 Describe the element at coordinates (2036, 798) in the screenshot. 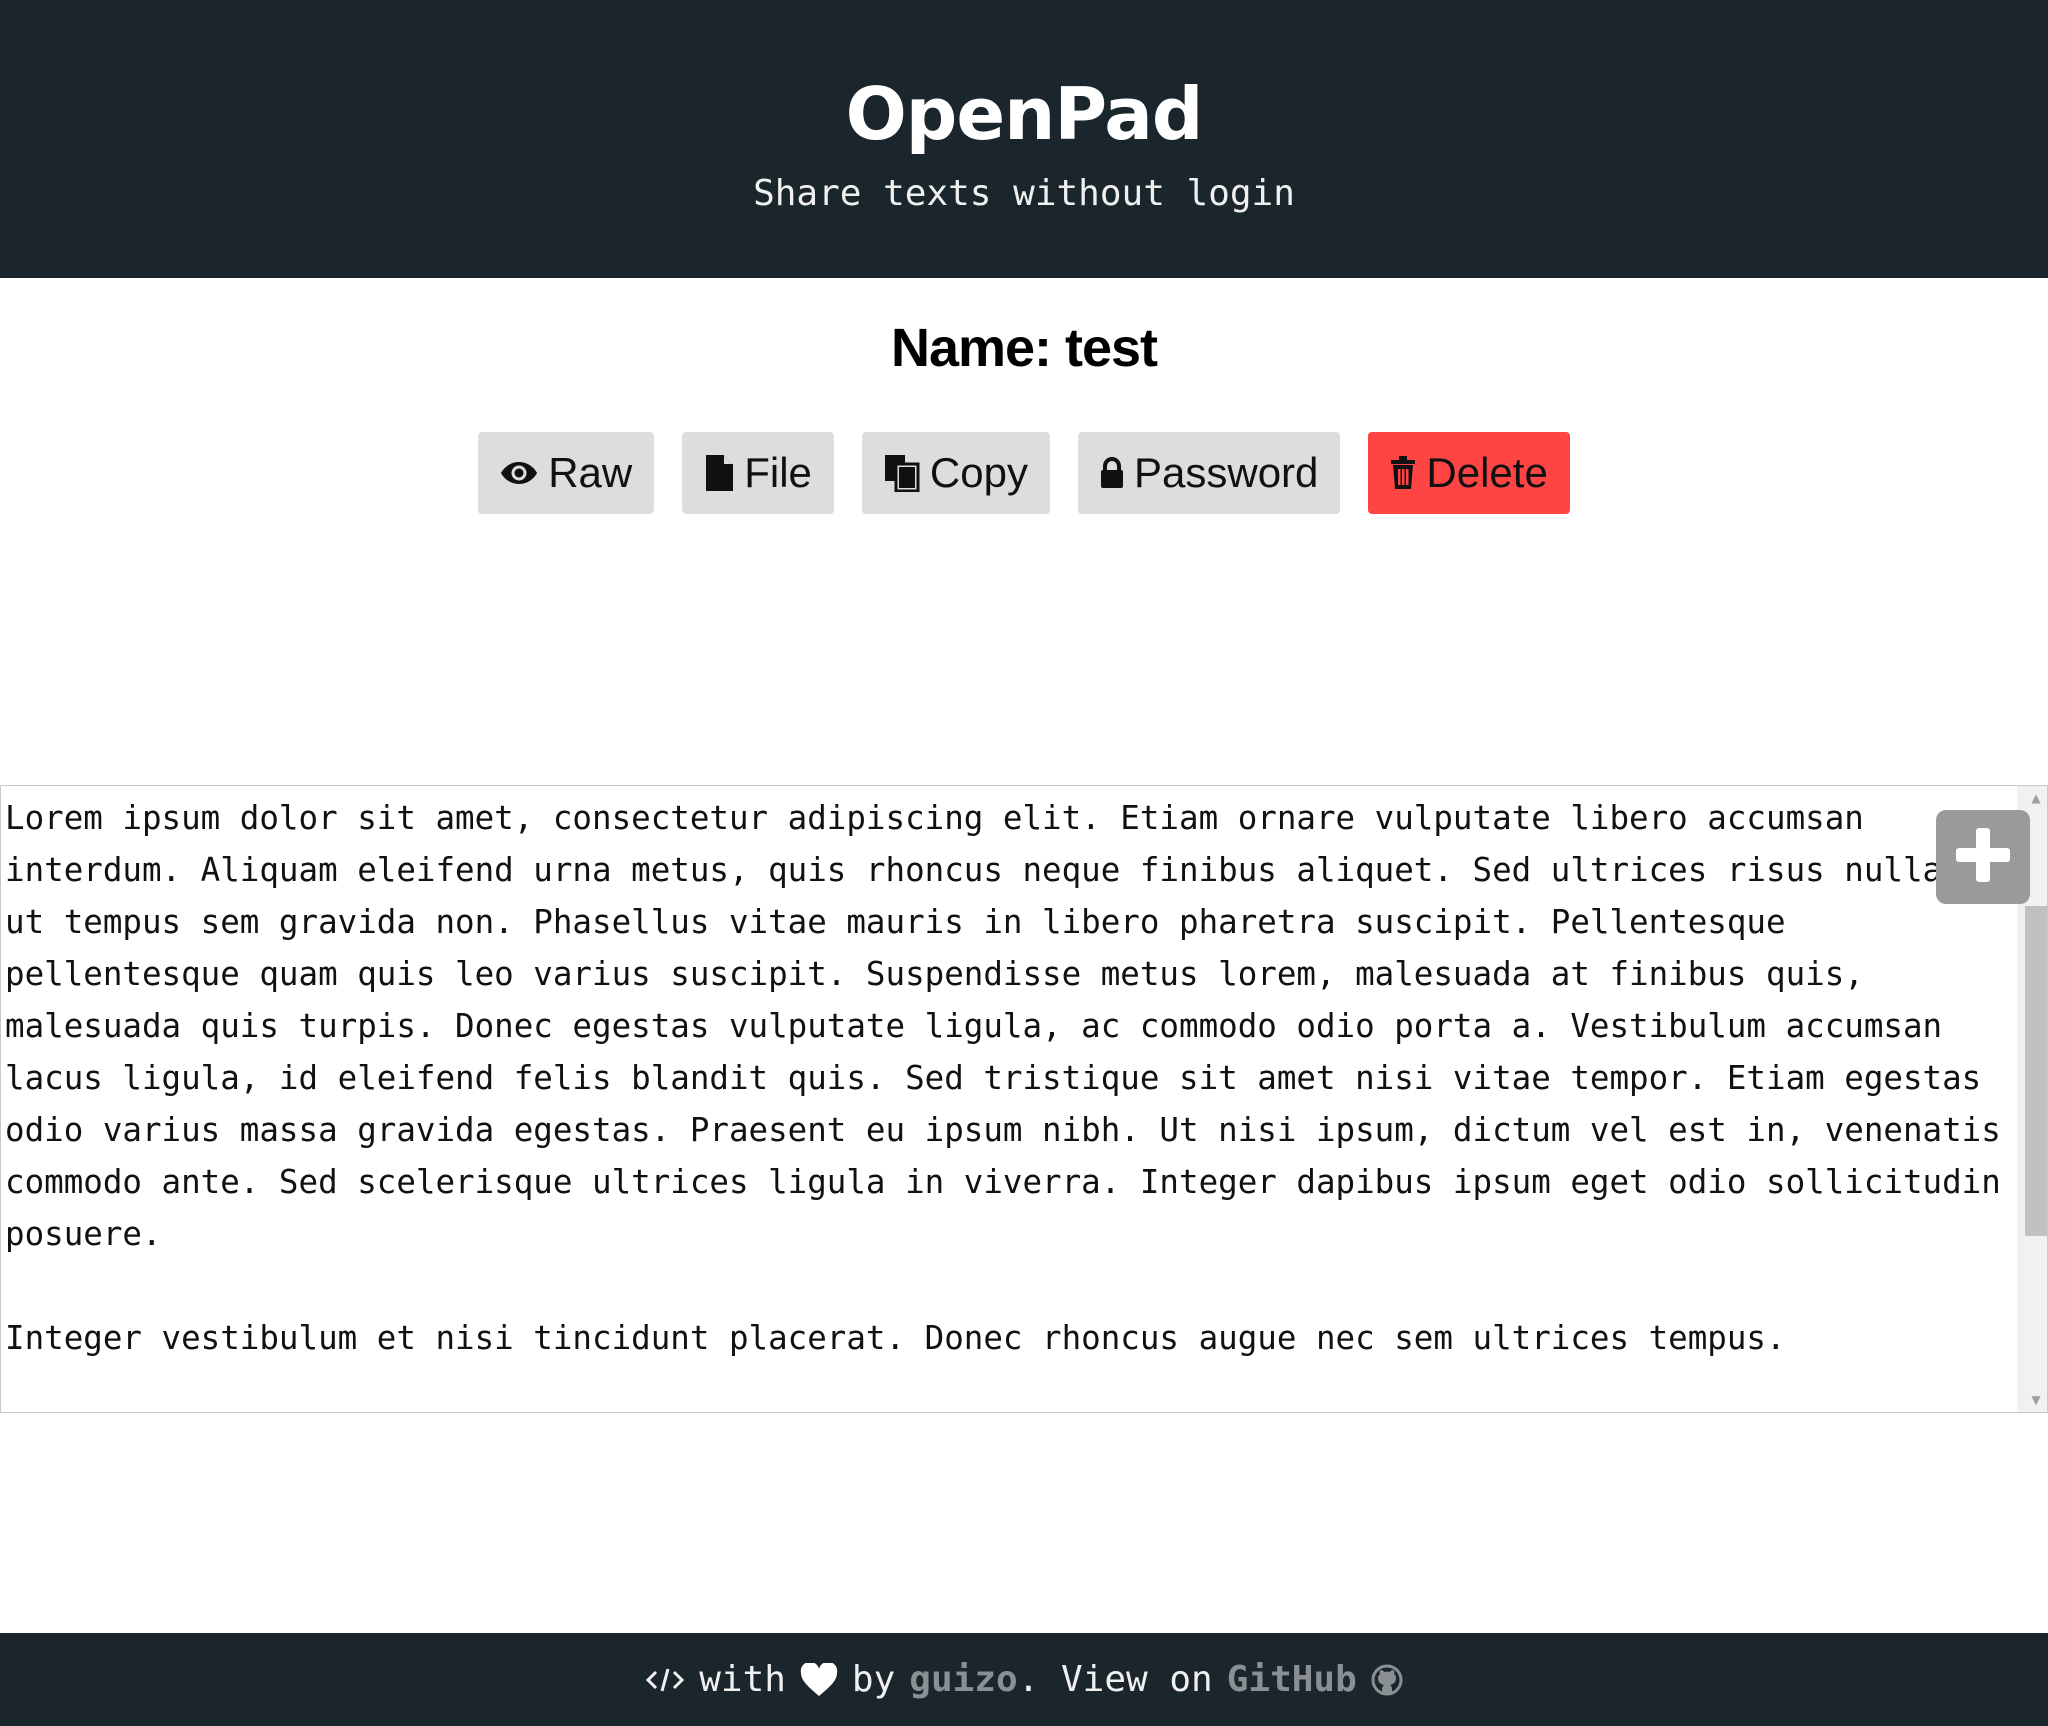

I see `scroll-up-arrow-icon: ▲` at that location.